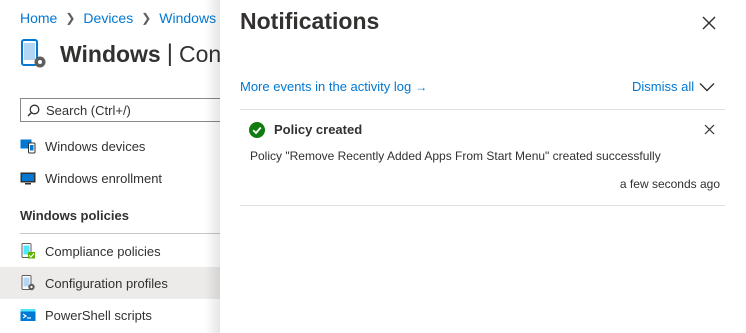 Image resolution: width=746 pixels, height=333 pixels. What do you see at coordinates (310, 21) in the screenshot?
I see `panel-title: Notifications` at bounding box center [310, 21].